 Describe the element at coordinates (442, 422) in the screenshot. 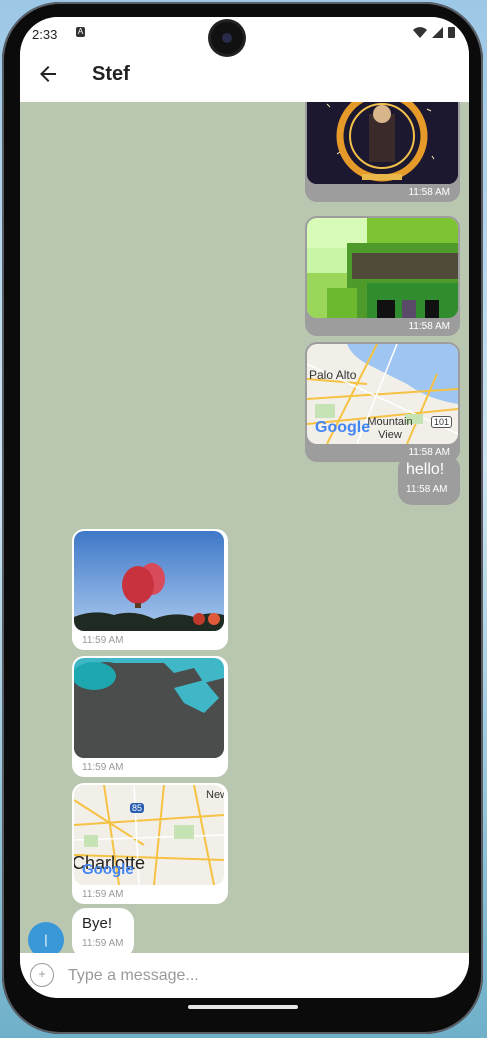

I see `highway-shield-icon: 101` at that location.